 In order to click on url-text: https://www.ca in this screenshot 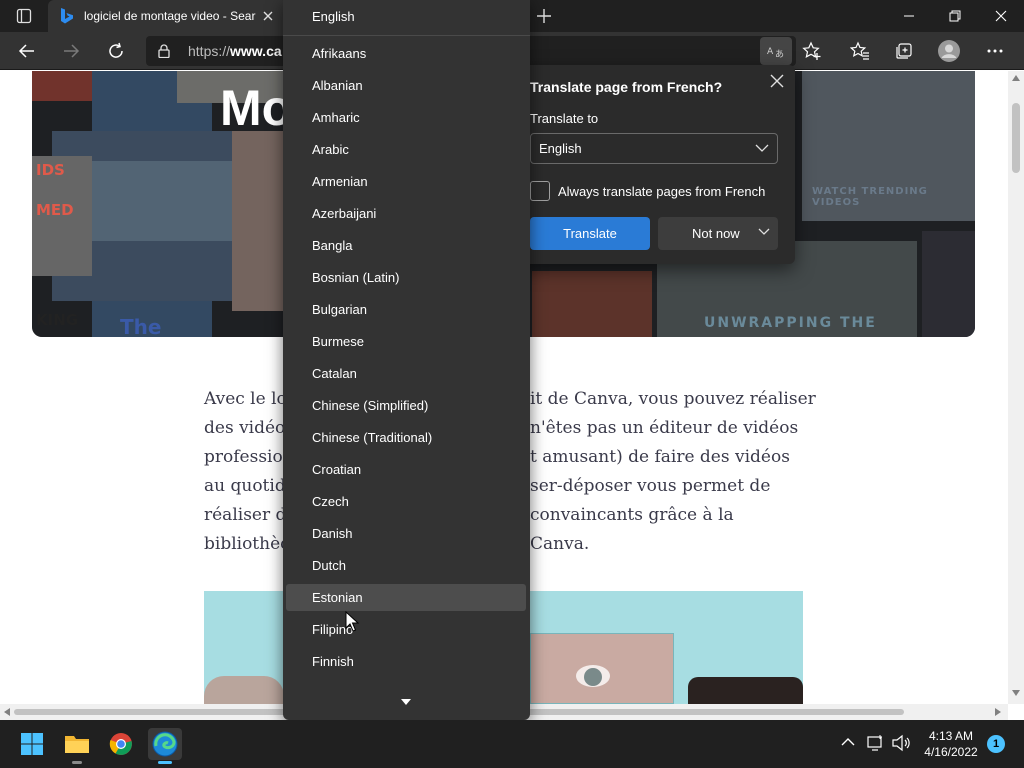, I will do `click(235, 51)`.